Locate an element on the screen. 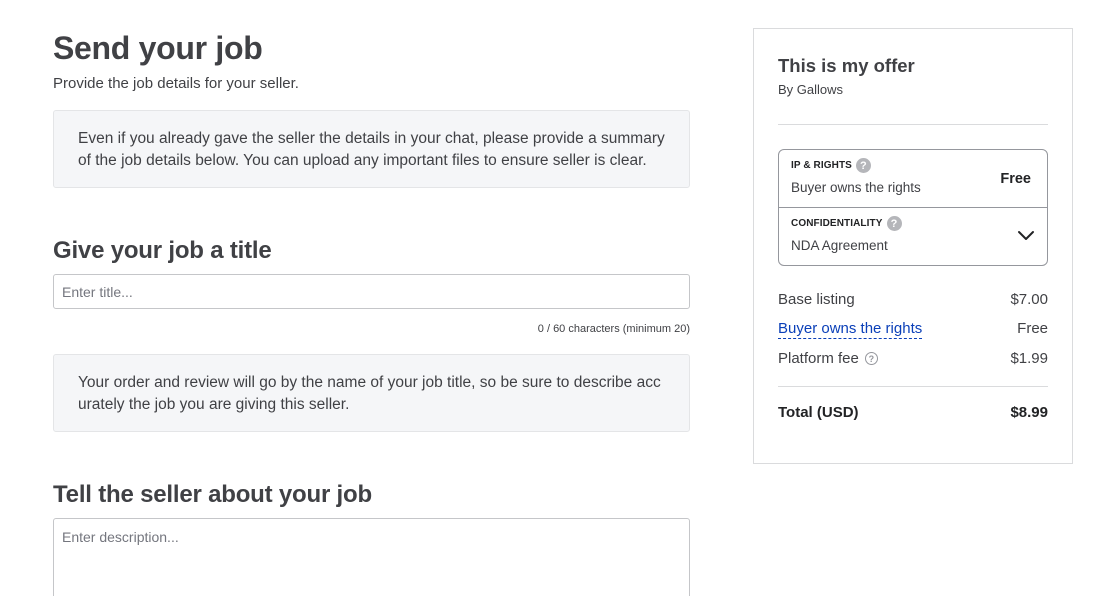 This screenshot has height=596, width=1102. price-label: Base listing is located at coordinates (816, 299).